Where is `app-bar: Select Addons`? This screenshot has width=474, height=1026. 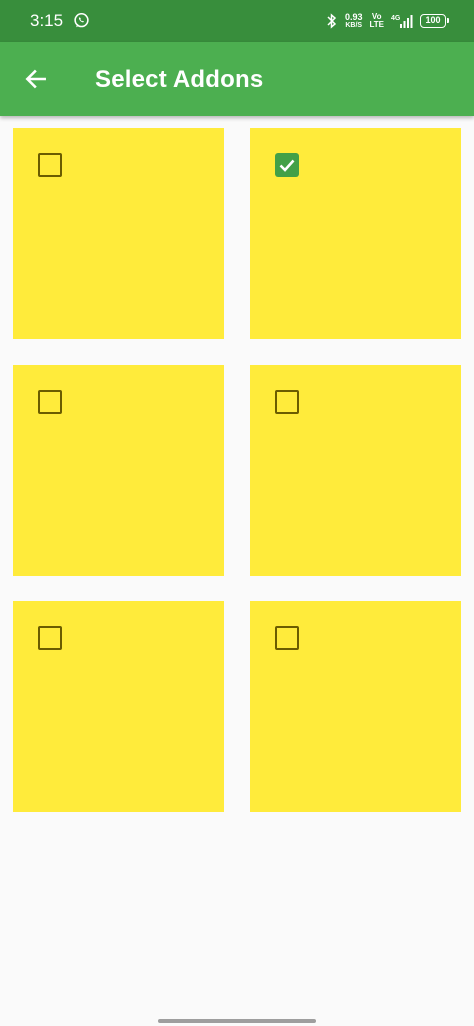 app-bar: Select Addons is located at coordinates (237, 79).